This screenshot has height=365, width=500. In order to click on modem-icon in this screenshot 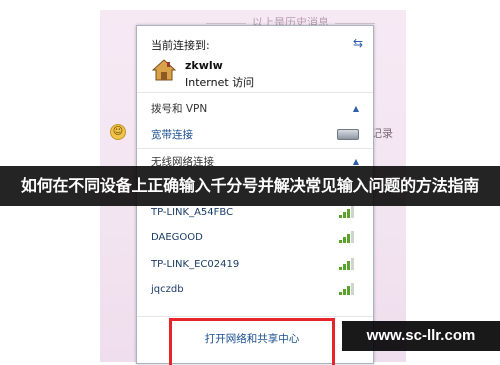, I will do `click(348, 134)`.